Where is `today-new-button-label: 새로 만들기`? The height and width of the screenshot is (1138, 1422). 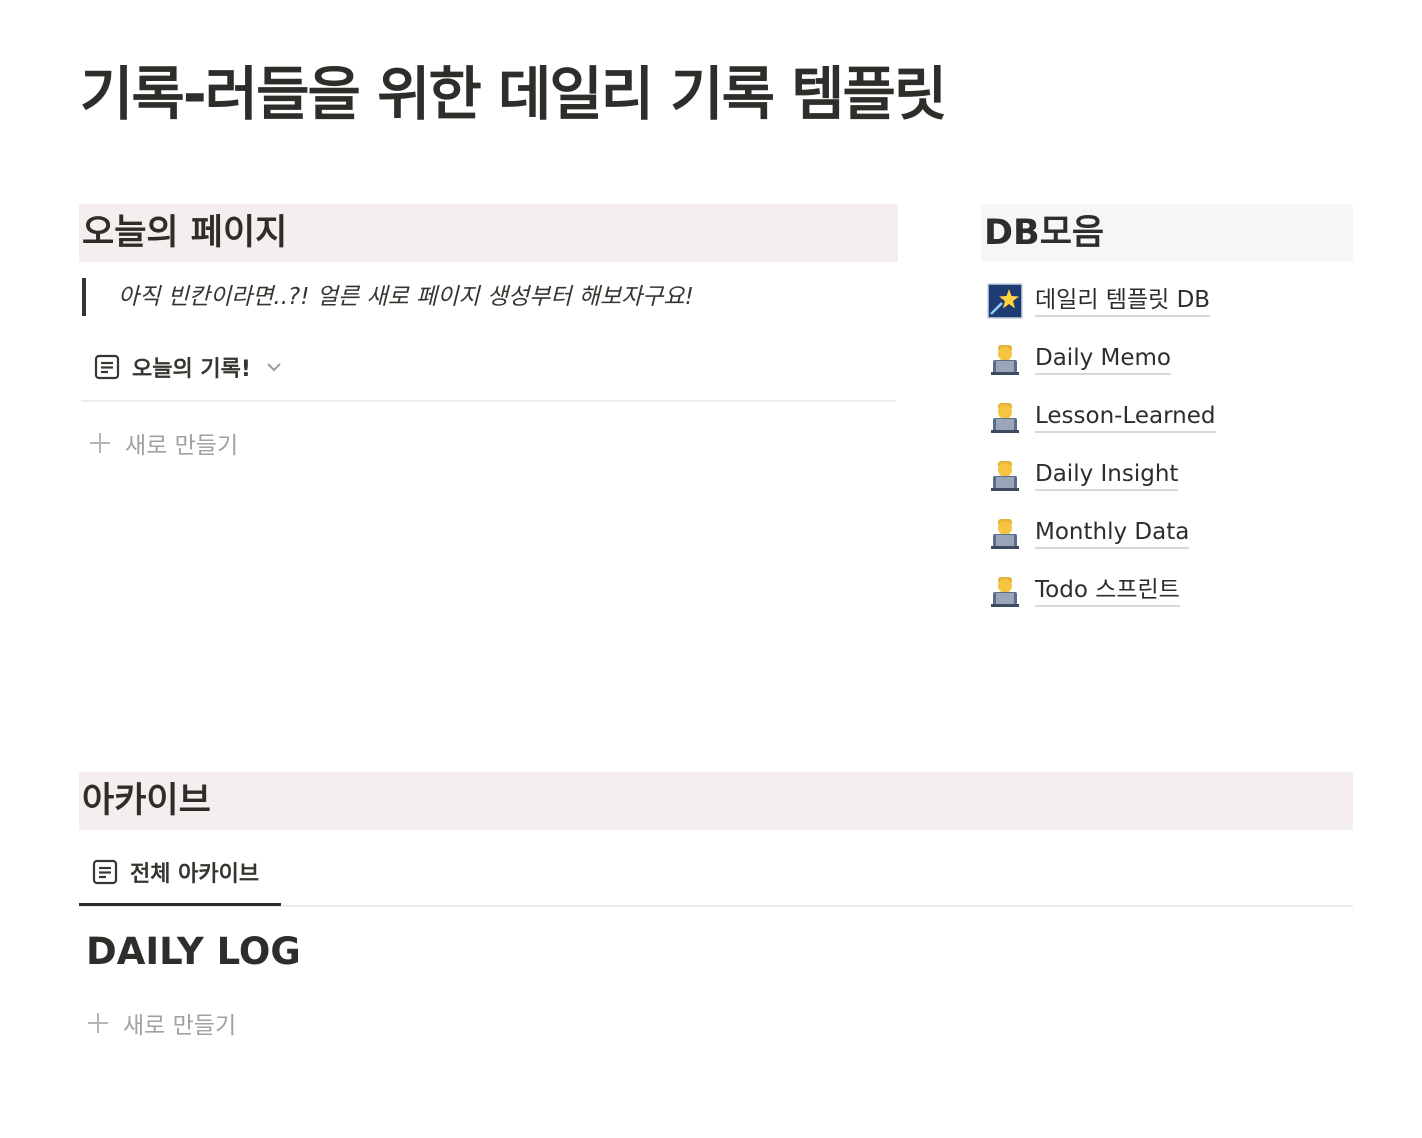 today-new-button-label: 새로 만들기 is located at coordinates (182, 446).